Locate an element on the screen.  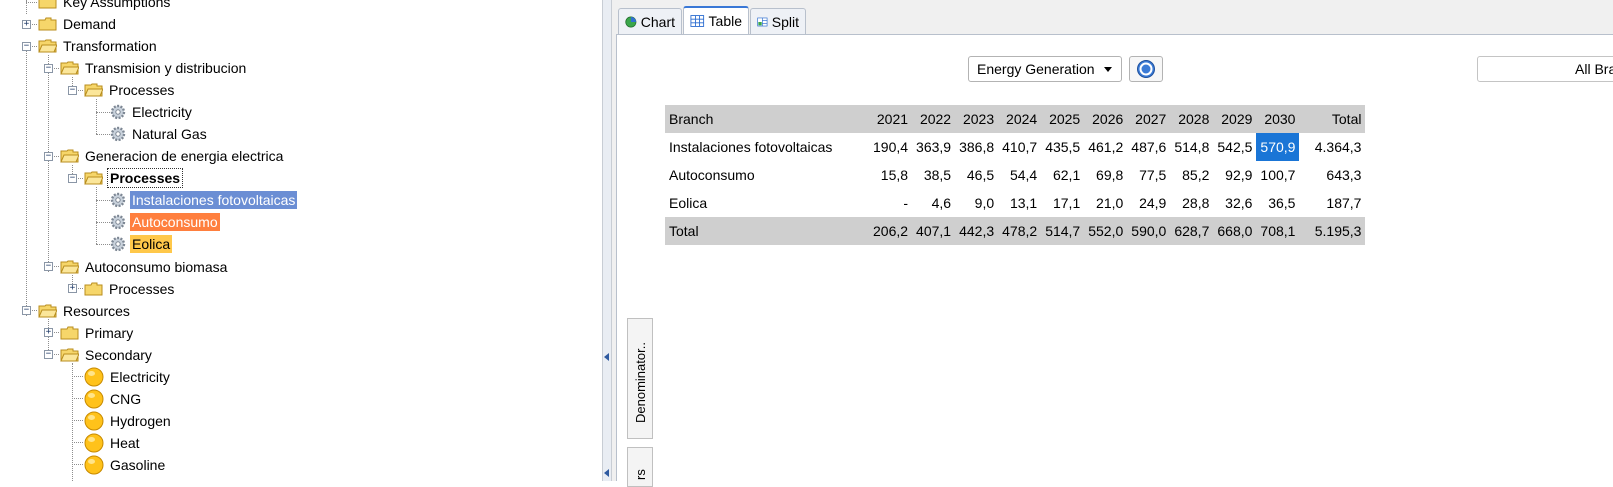
table-cell: 28,8 is located at coordinates (1191, 203).